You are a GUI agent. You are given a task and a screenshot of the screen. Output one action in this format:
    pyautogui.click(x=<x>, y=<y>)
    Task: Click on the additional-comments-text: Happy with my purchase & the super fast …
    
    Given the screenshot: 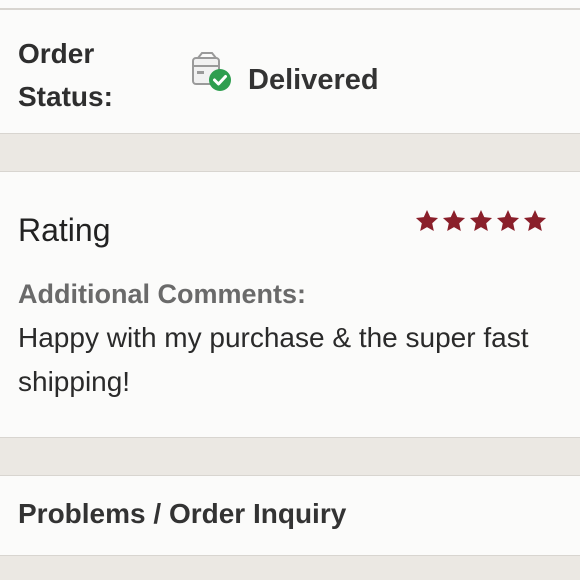 What is the action you would take?
    pyautogui.click(x=273, y=359)
    